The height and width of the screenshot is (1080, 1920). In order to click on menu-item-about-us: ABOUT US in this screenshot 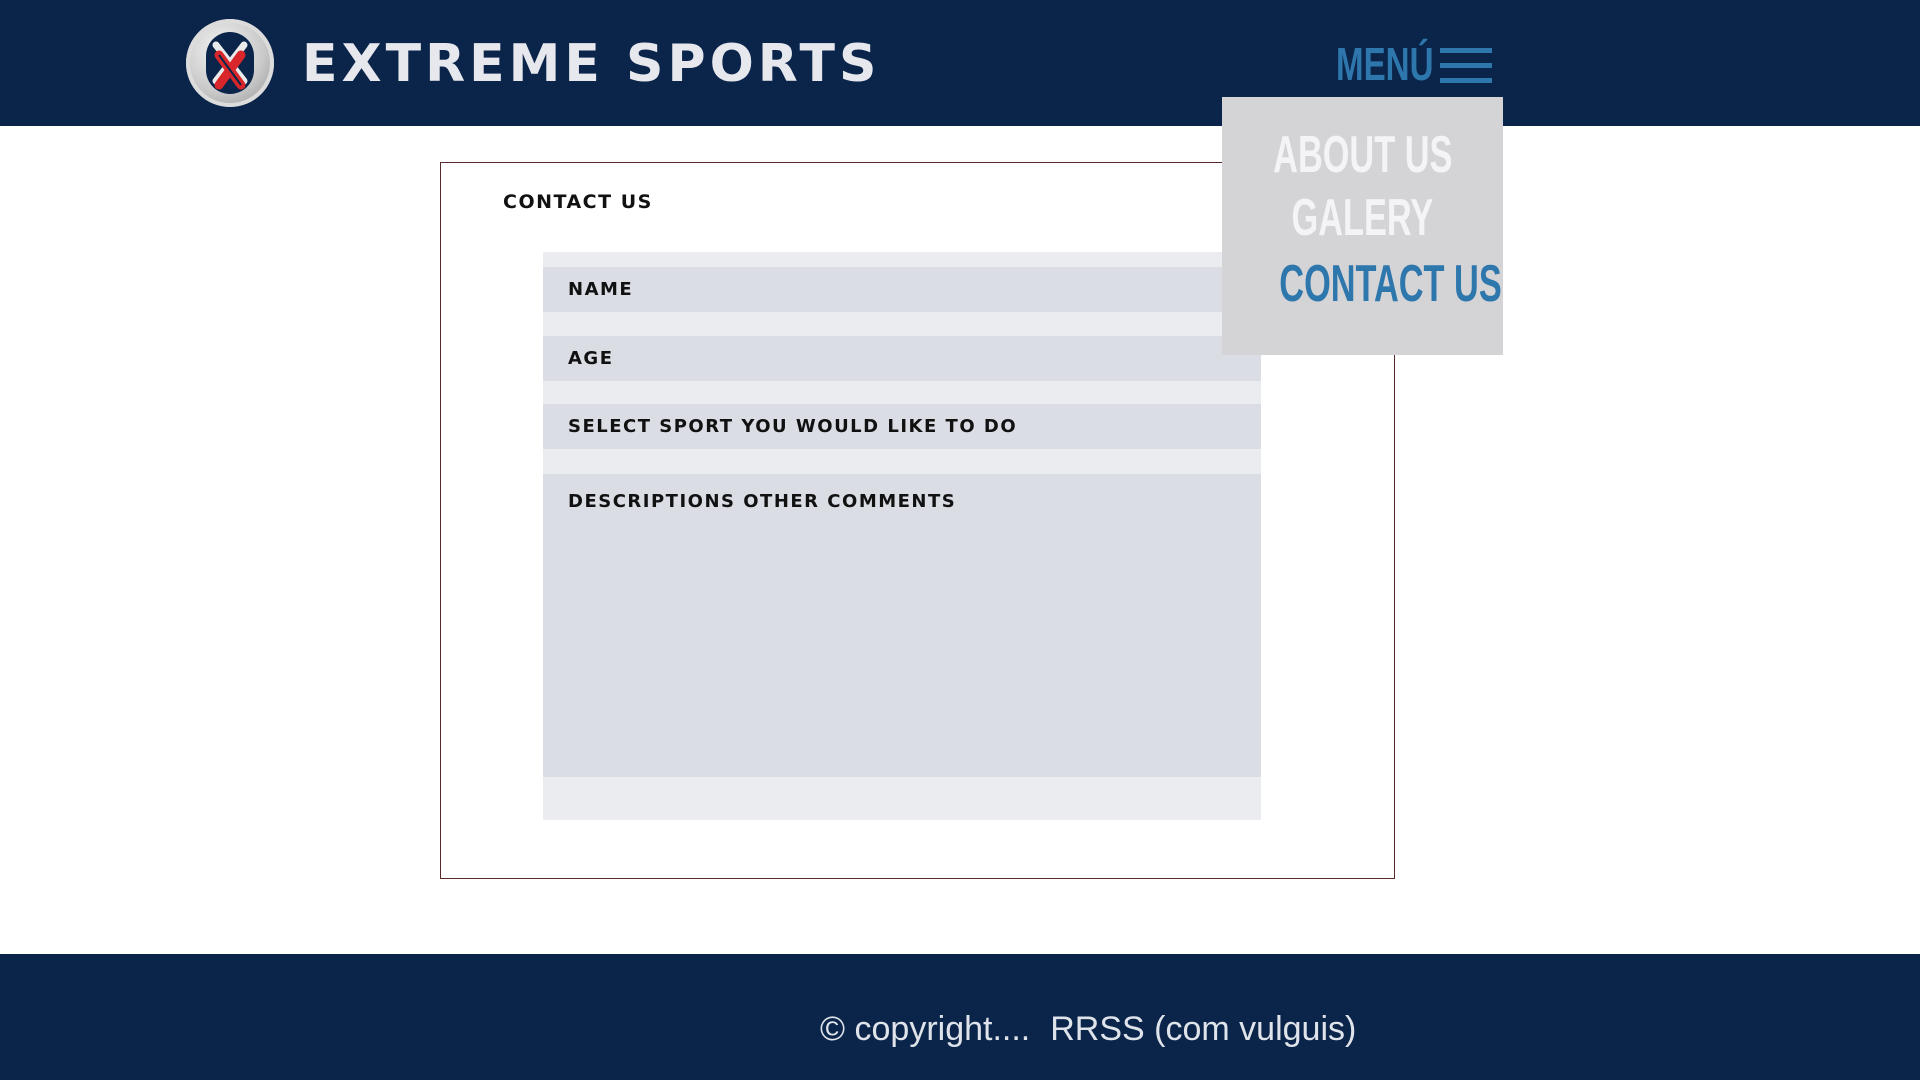, I will do `click(1362, 155)`.